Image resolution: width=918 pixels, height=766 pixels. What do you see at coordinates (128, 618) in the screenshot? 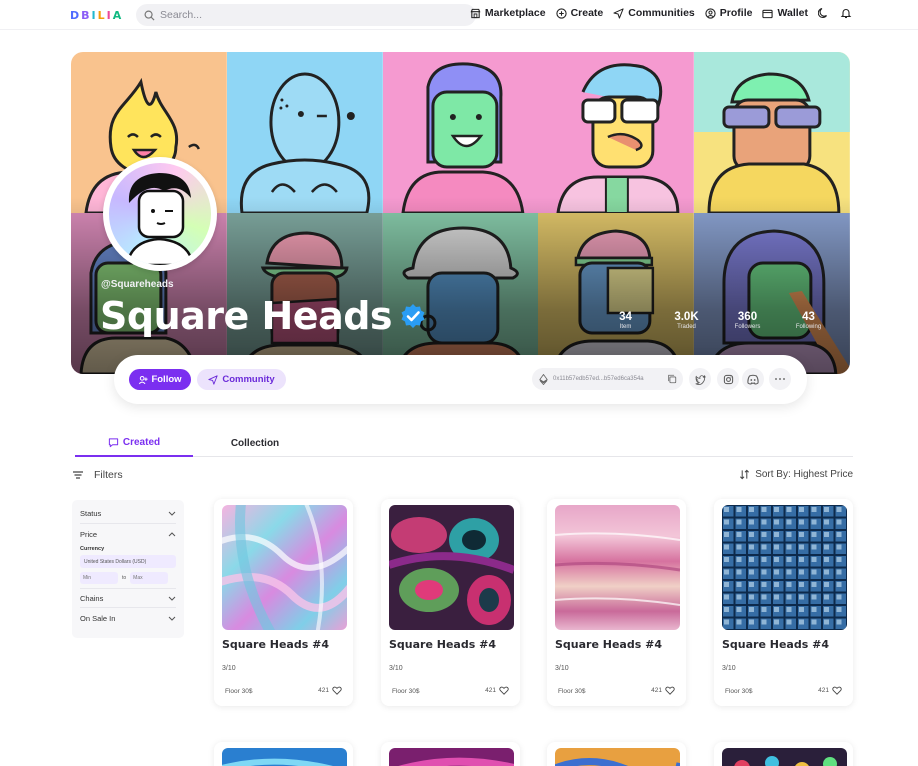
I see `filter-on-sale-in: On Sale In` at bounding box center [128, 618].